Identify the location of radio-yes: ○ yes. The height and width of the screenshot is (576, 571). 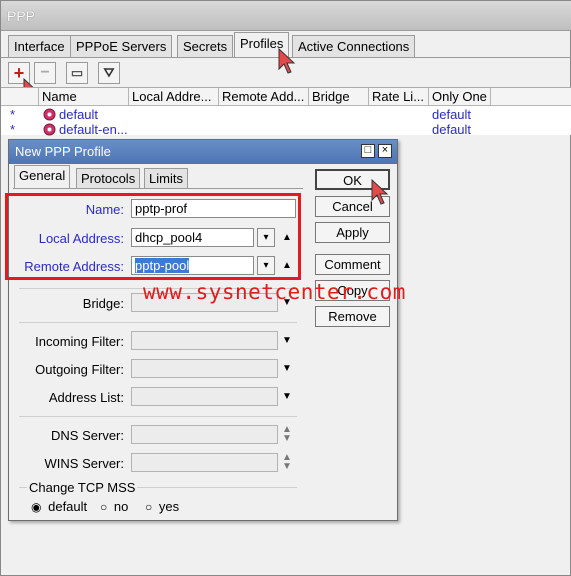
(162, 506).